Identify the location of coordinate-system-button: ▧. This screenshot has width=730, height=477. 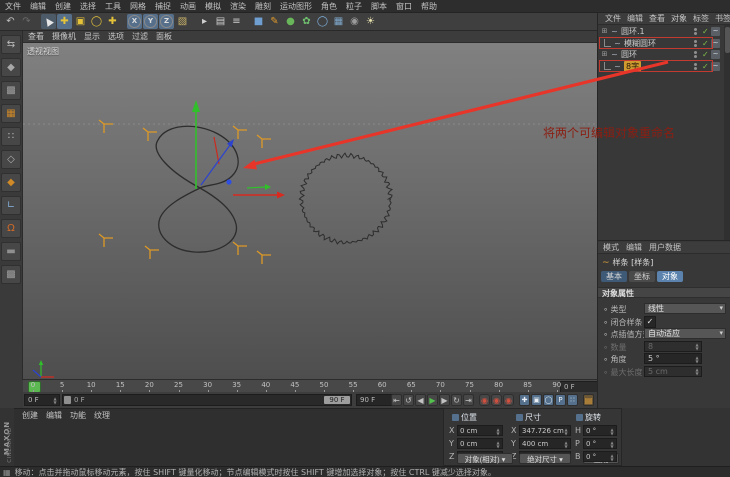
(182, 21).